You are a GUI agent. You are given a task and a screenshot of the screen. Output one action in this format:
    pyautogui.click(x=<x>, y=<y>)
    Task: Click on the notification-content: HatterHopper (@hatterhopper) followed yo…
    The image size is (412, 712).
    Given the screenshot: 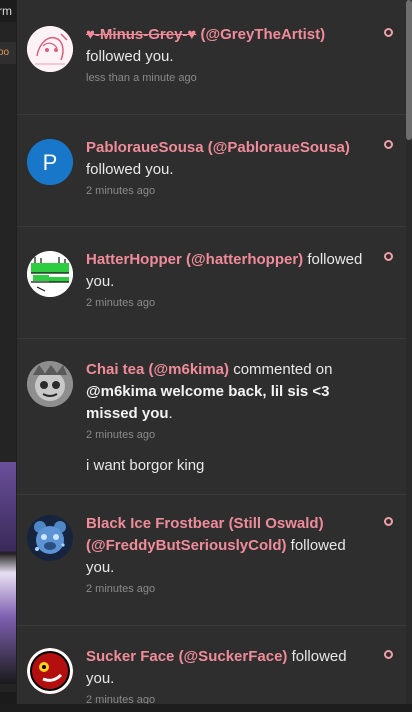 What is the action you would take?
    pyautogui.click(x=228, y=280)
    